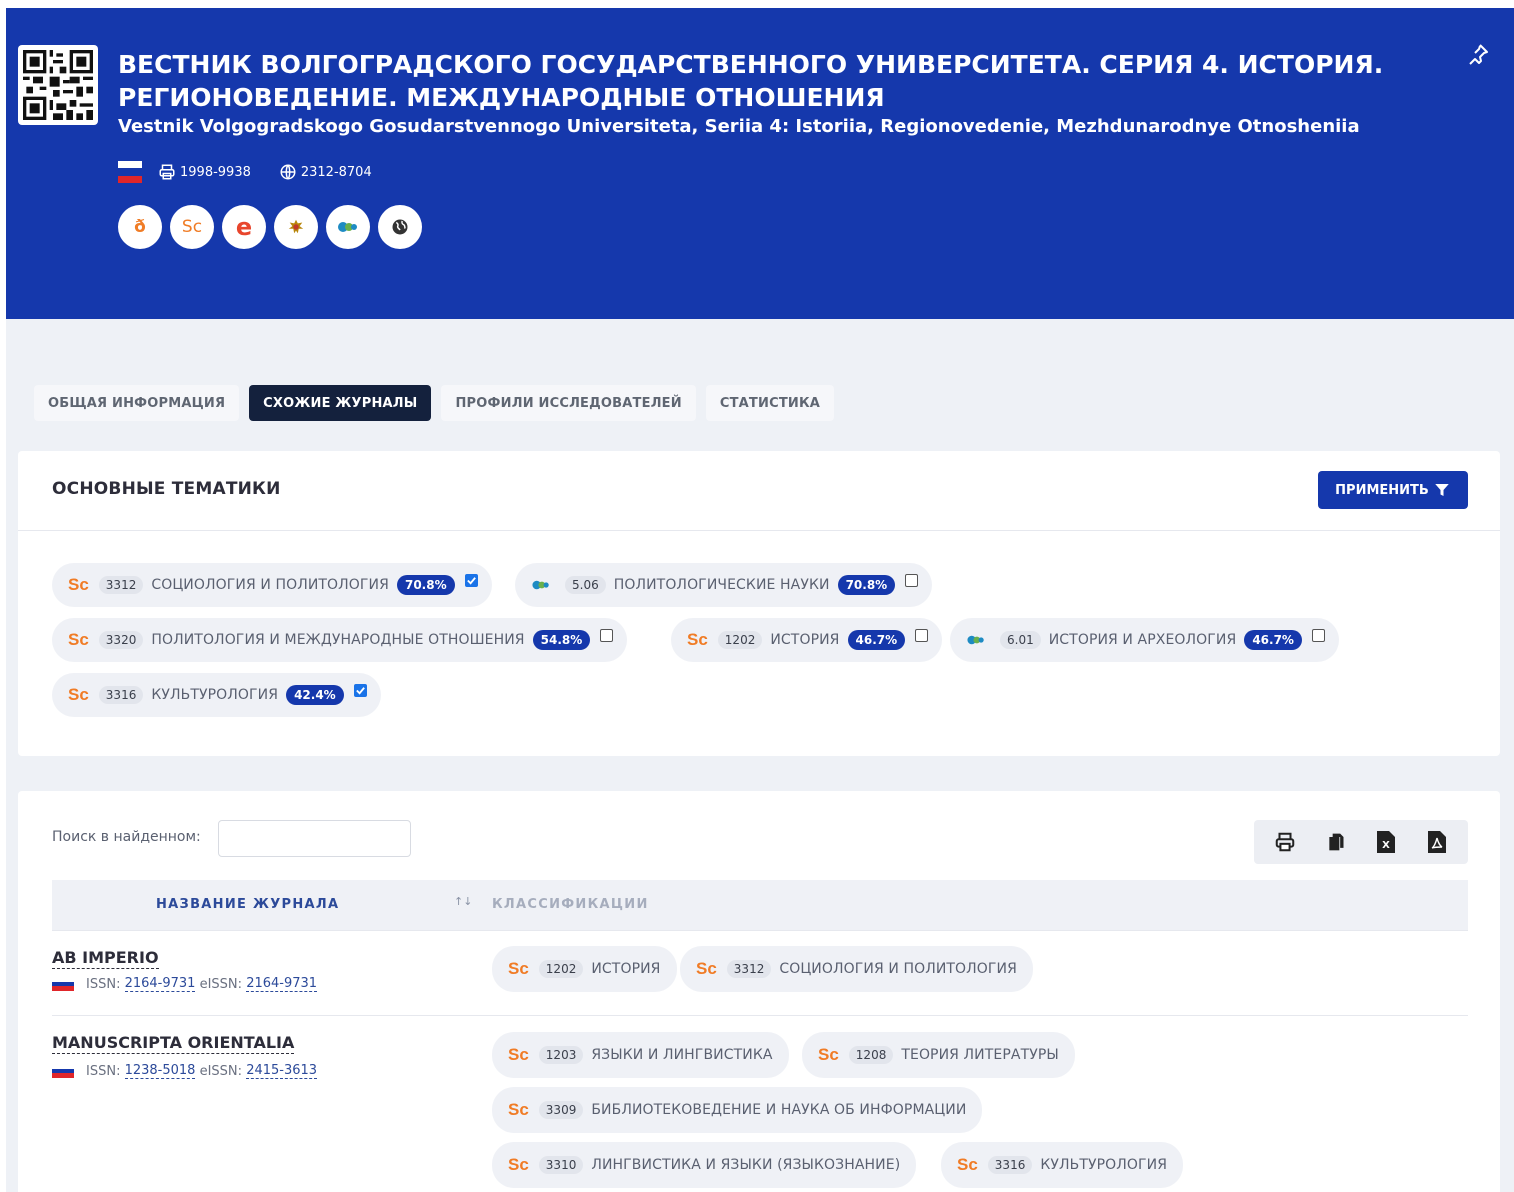  Describe the element at coordinates (282, 984) in the screenshot. I see `eissn-link: 2164-9731` at that location.